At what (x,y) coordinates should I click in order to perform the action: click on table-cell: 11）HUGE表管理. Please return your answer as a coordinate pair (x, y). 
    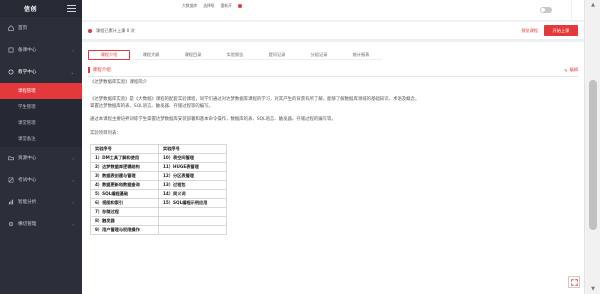
    Looking at the image, I should click on (192, 167).